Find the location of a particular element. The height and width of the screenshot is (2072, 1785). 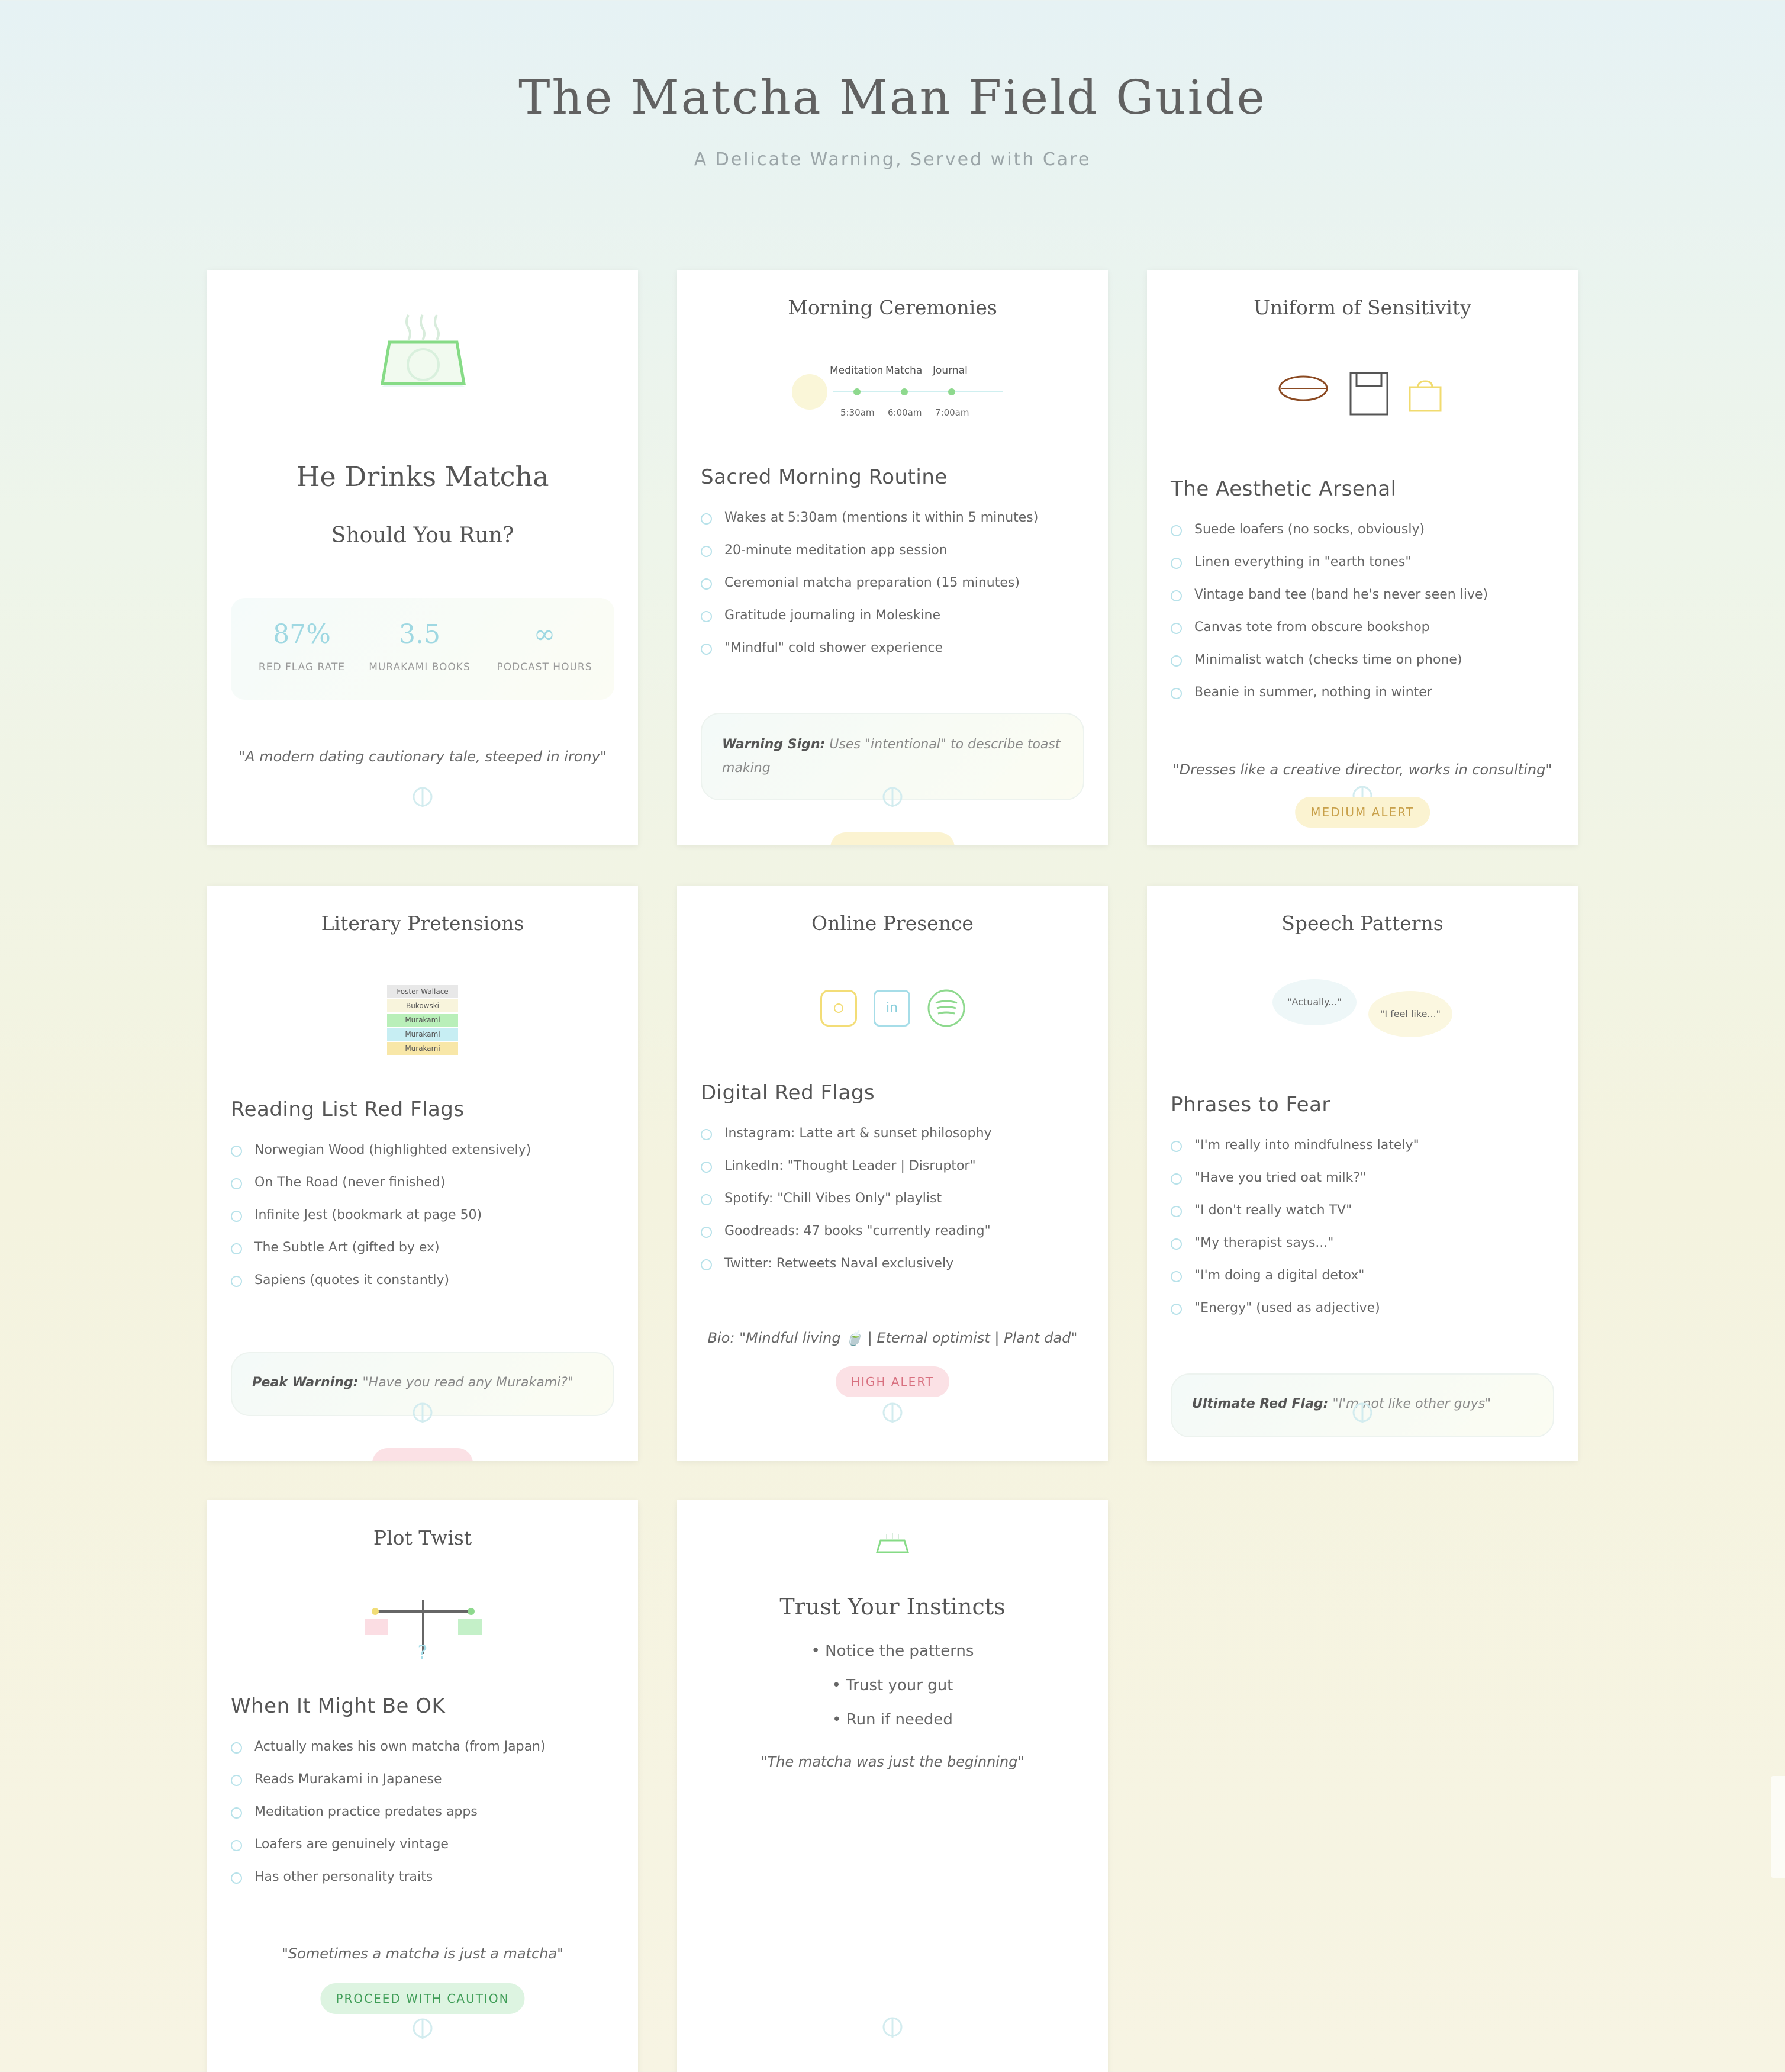

list-item: Minimalist watch (checks time on phone) is located at coordinates (1365, 667).